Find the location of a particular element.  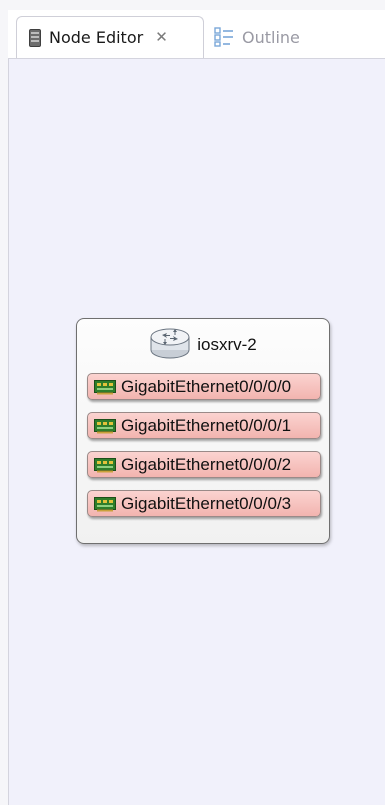

tab-node-editor: Node Editor ✕ is located at coordinates (110, 37).